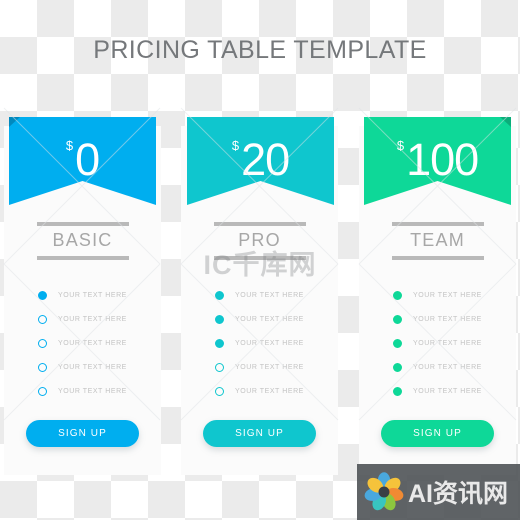 The width and height of the screenshot is (520, 520). I want to click on sign-up-button-team: SIGN UP, so click(437, 433).